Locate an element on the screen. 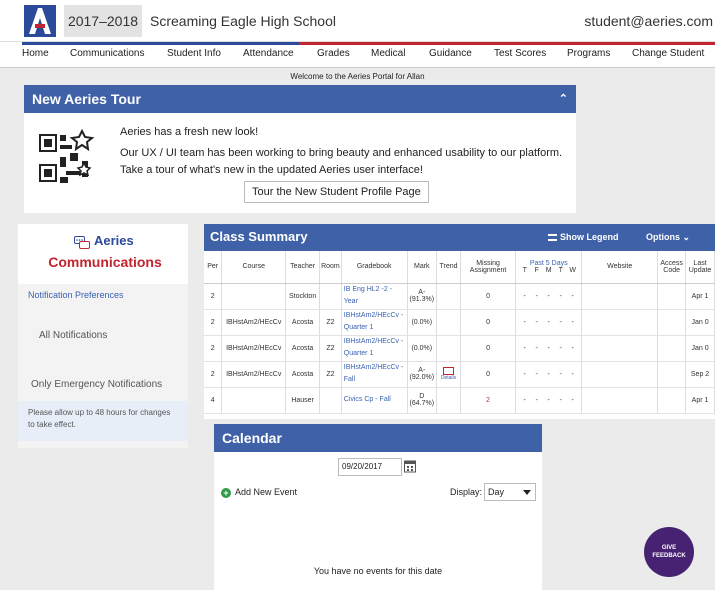 The image size is (715, 590). col-website: Website is located at coordinates (620, 267).